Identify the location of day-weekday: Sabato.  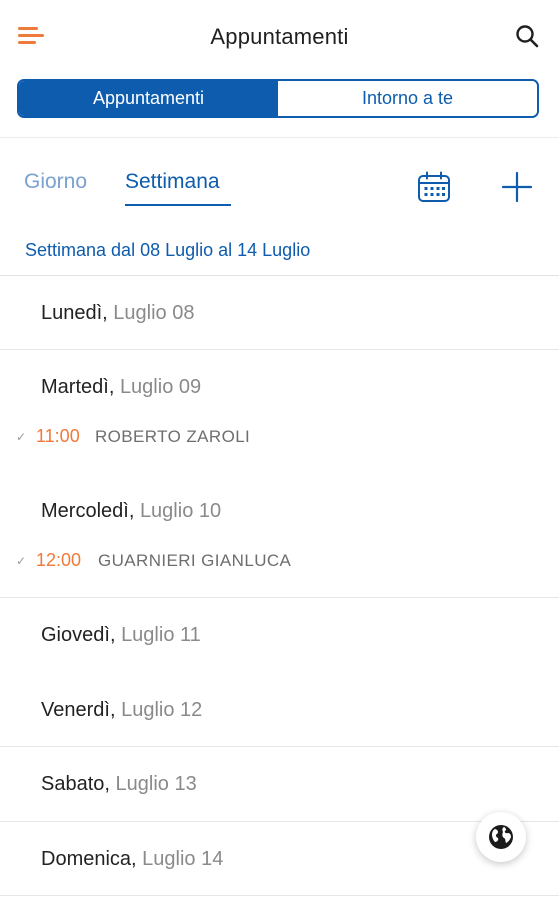
(73, 784).